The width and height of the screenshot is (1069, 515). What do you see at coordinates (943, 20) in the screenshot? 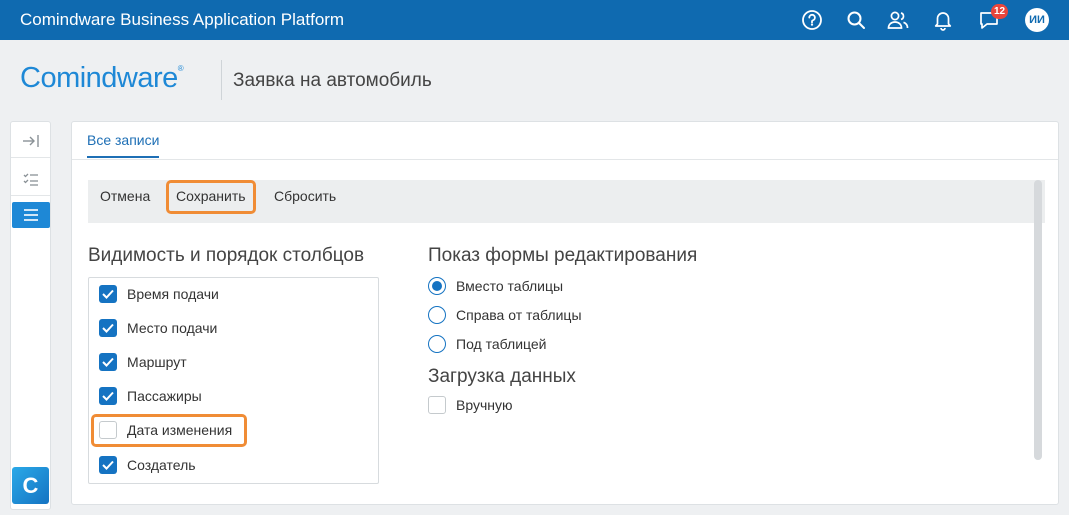
I see `bell-icon` at bounding box center [943, 20].